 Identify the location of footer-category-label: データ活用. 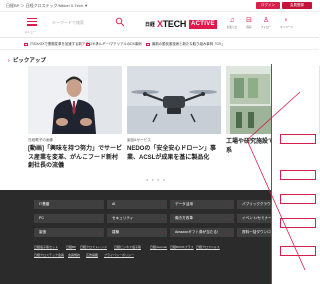
(184, 204).